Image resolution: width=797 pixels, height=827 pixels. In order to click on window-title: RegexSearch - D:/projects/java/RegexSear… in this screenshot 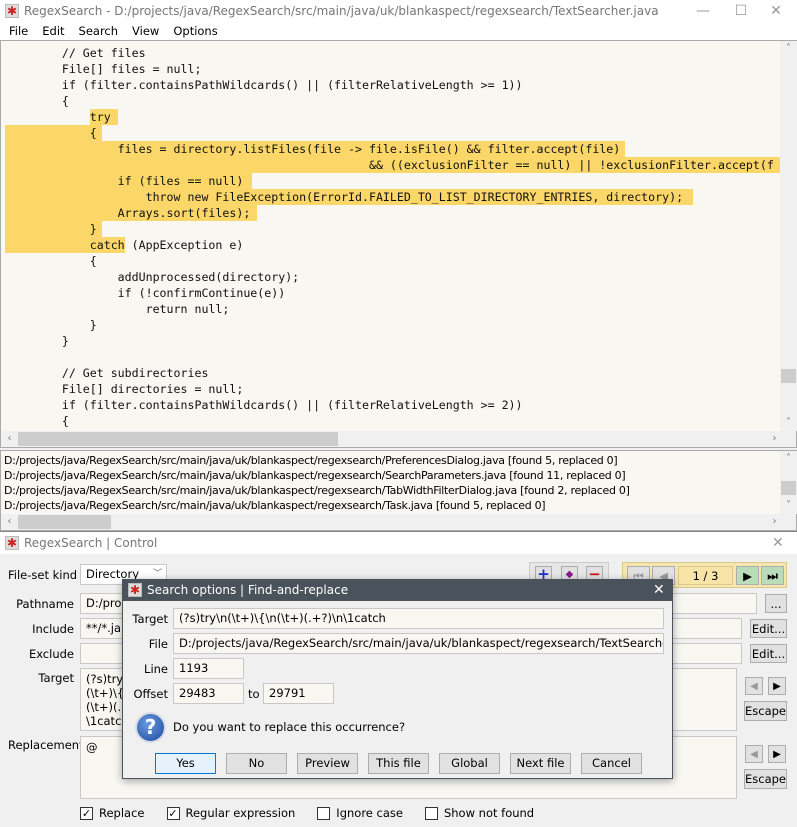, I will do `click(341, 11)`.